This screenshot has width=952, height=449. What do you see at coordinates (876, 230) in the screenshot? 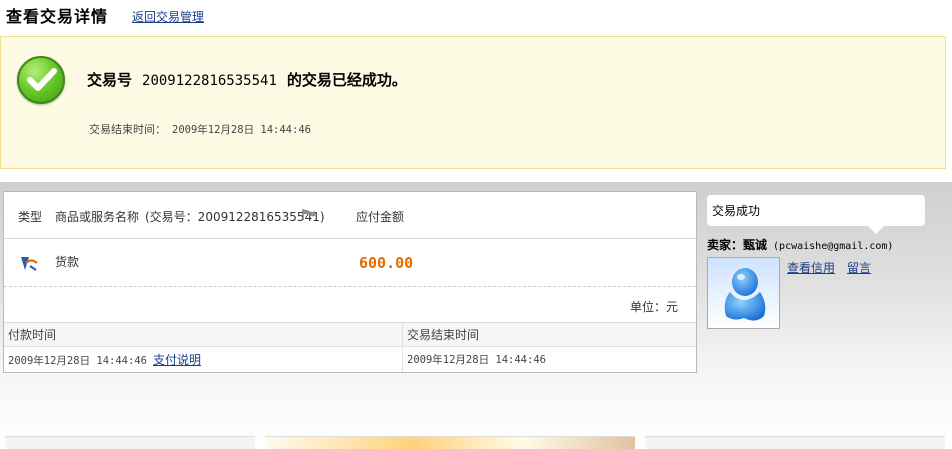
I see `bubble-tail` at bounding box center [876, 230].